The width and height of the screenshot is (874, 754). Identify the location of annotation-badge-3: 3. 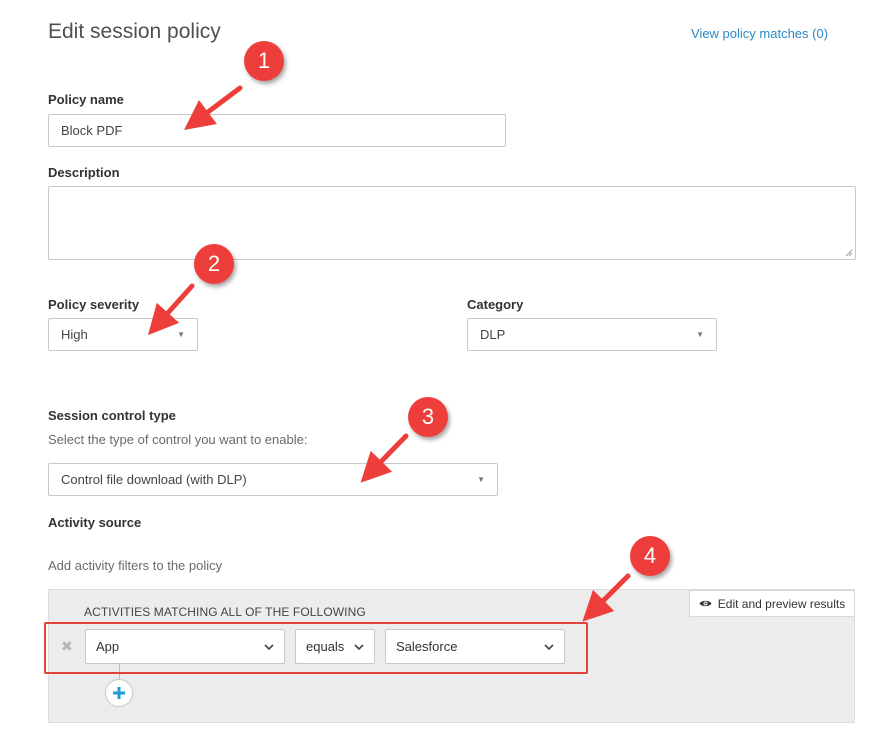
(428, 417).